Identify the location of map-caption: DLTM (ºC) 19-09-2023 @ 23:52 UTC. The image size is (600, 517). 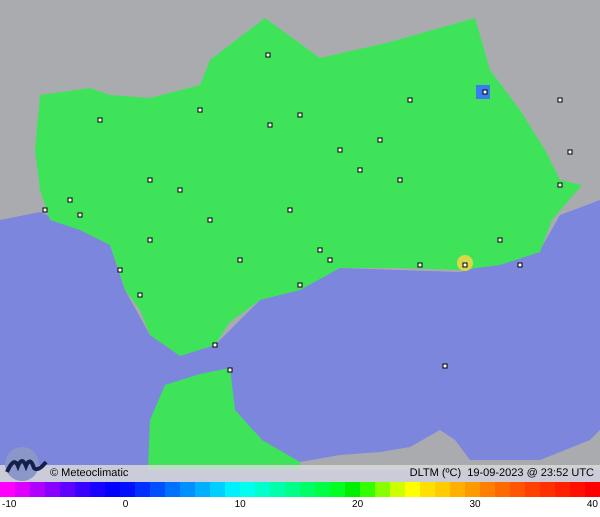
(502, 473).